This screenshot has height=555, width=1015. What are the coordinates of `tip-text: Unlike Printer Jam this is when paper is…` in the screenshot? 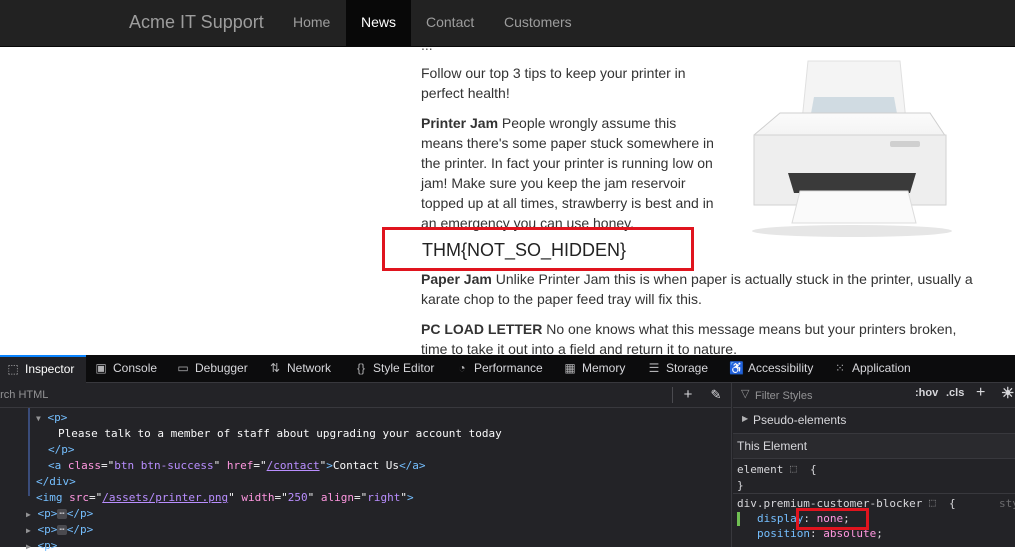 It's located at (697, 289).